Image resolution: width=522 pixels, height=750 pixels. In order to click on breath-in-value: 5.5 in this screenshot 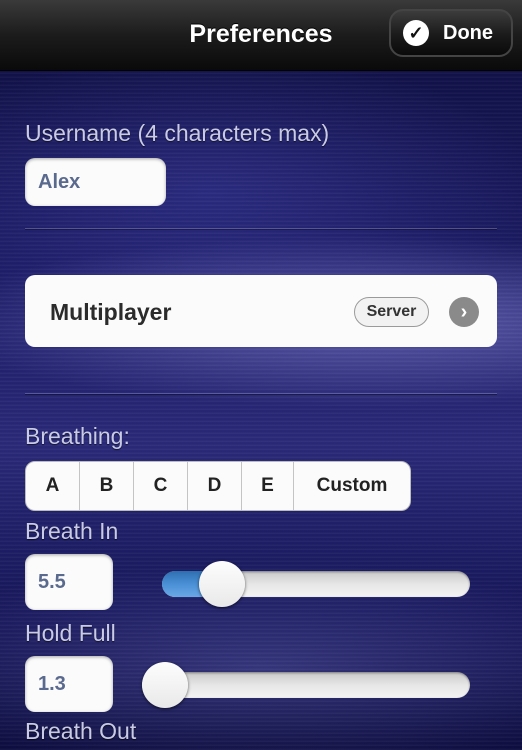, I will do `click(69, 582)`.